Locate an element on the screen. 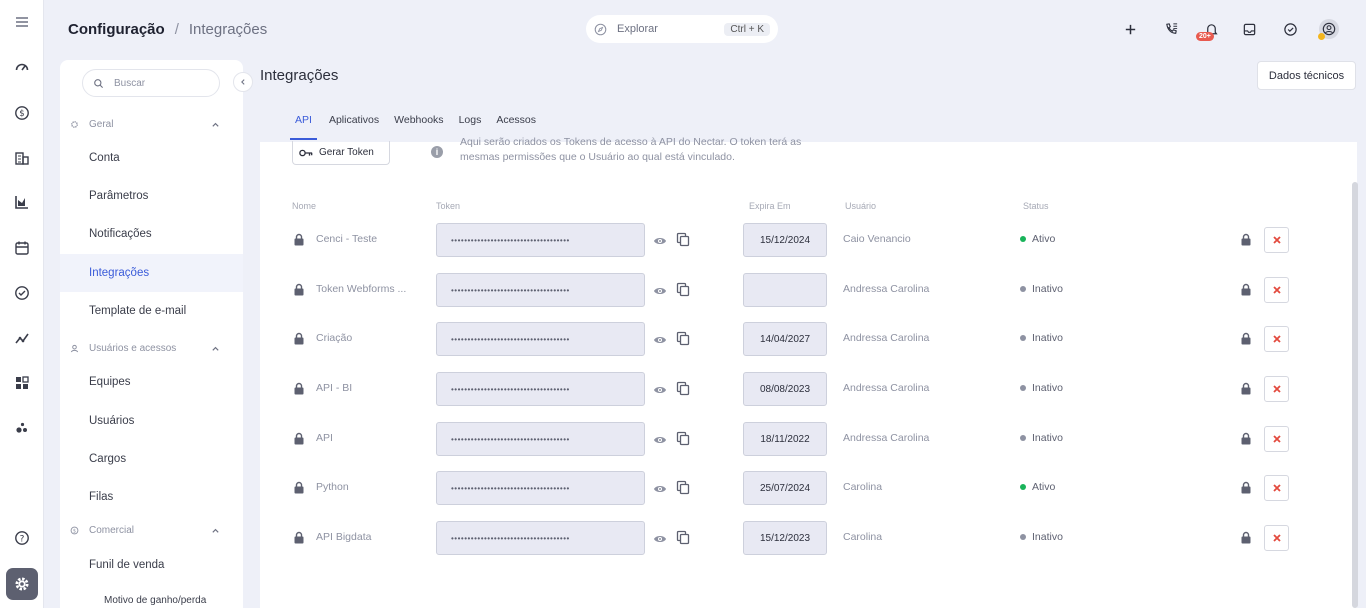 This screenshot has height=608, width=1366. expiry-date-field is located at coordinates (785, 290).